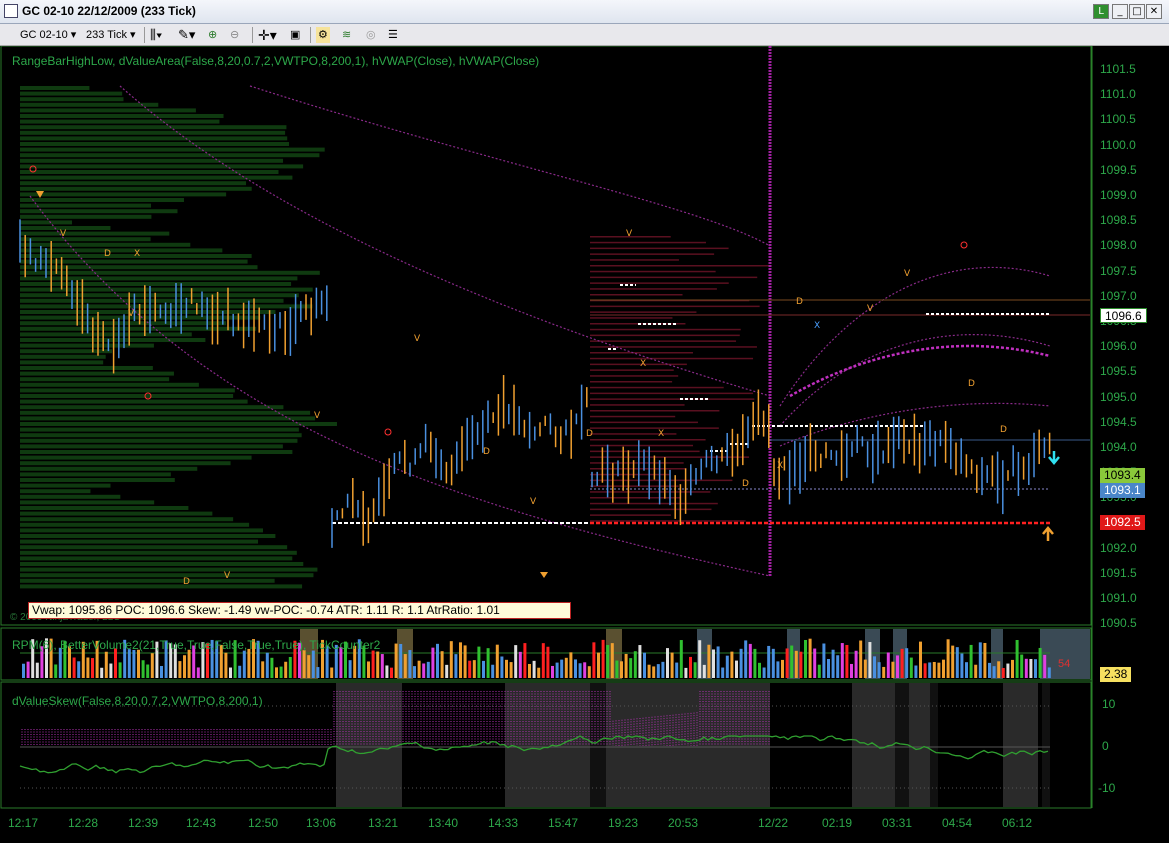 The width and height of the screenshot is (1169, 843). What do you see at coordinates (957, 823) in the screenshot?
I see `time-tick: 04:54` at bounding box center [957, 823].